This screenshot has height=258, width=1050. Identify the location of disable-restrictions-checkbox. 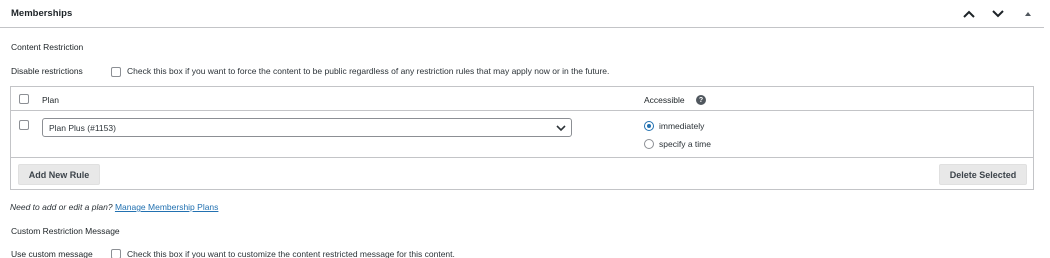
(116, 72).